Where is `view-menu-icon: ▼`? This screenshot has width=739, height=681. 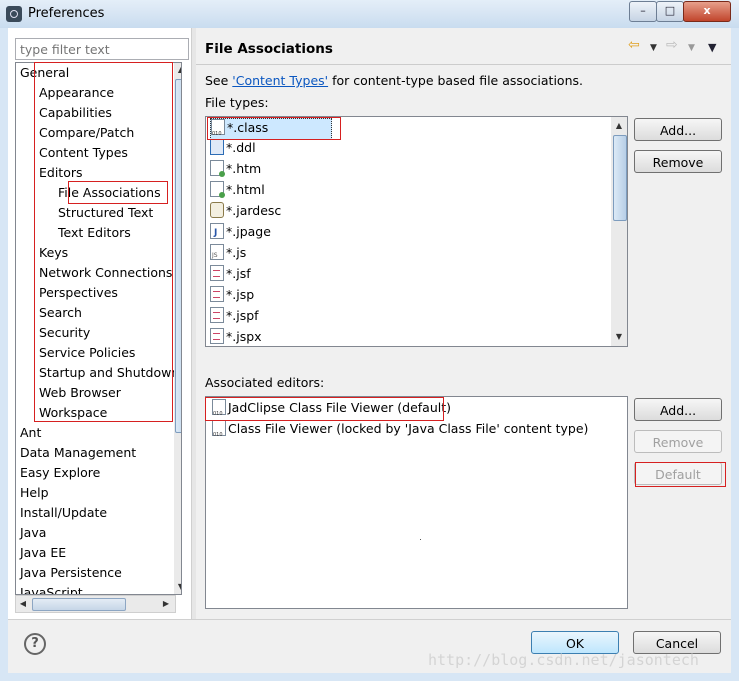
view-menu-icon: ▼ is located at coordinates (712, 47).